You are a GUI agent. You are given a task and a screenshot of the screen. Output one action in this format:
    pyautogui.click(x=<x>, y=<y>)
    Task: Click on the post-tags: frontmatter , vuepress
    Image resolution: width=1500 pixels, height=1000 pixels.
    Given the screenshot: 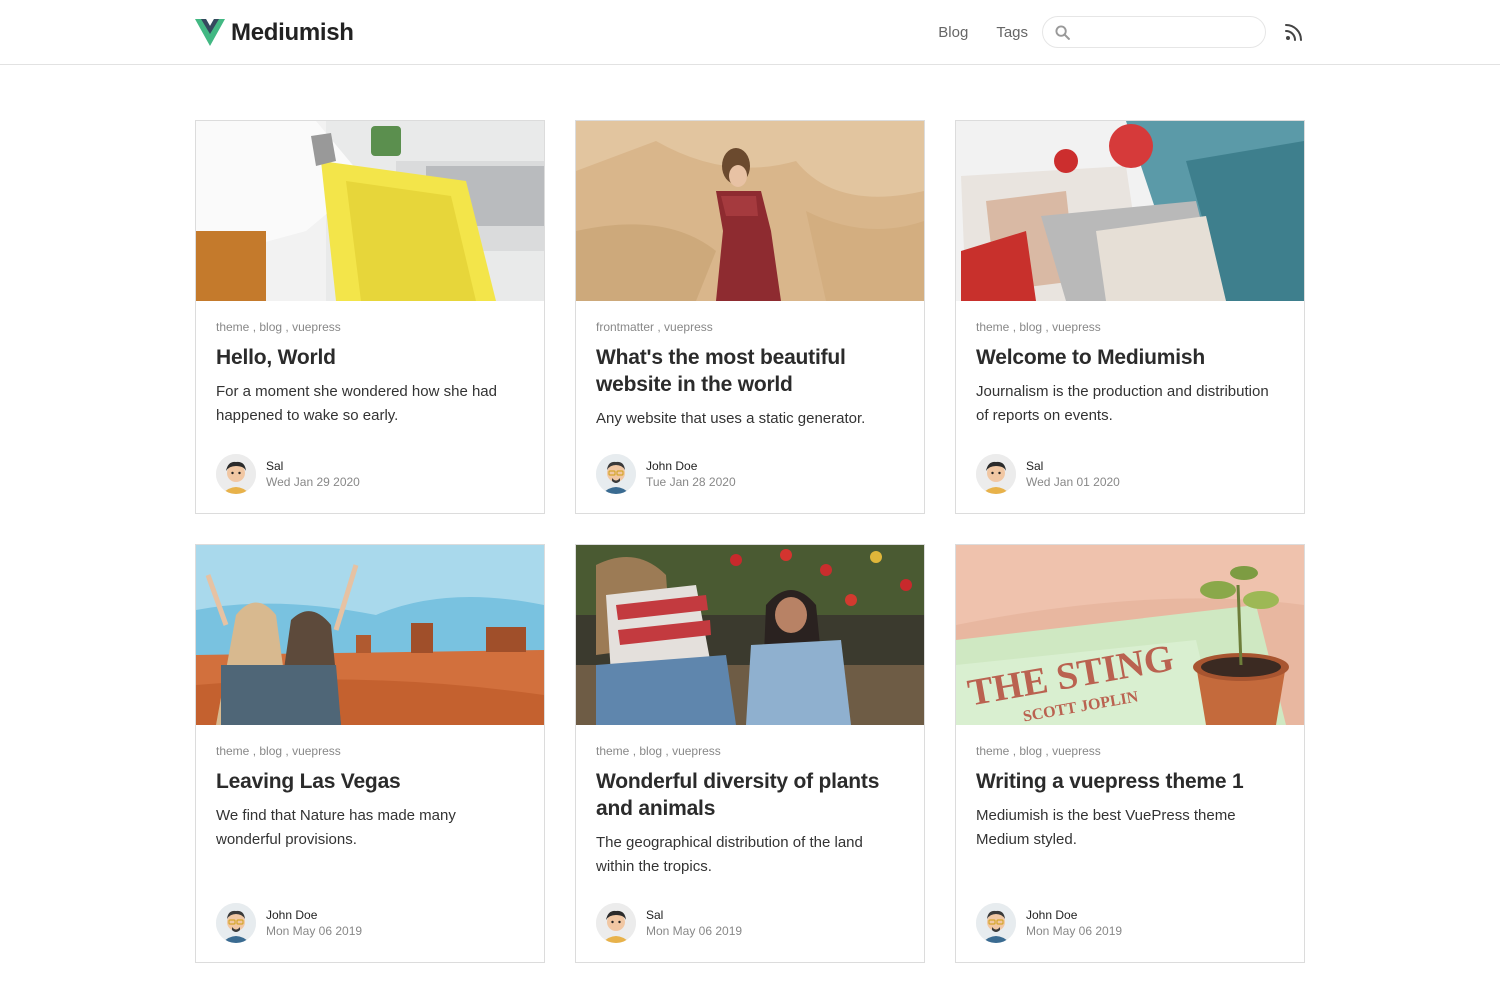 What is the action you would take?
    pyautogui.click(x=654, y=327)
    